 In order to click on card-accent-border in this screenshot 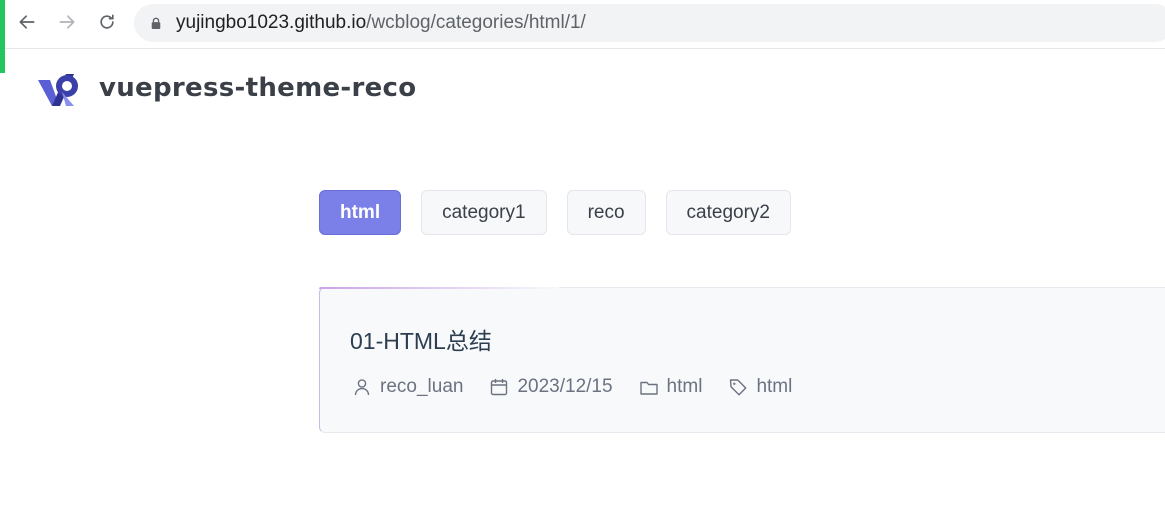, I will do `click(439, 288)`.